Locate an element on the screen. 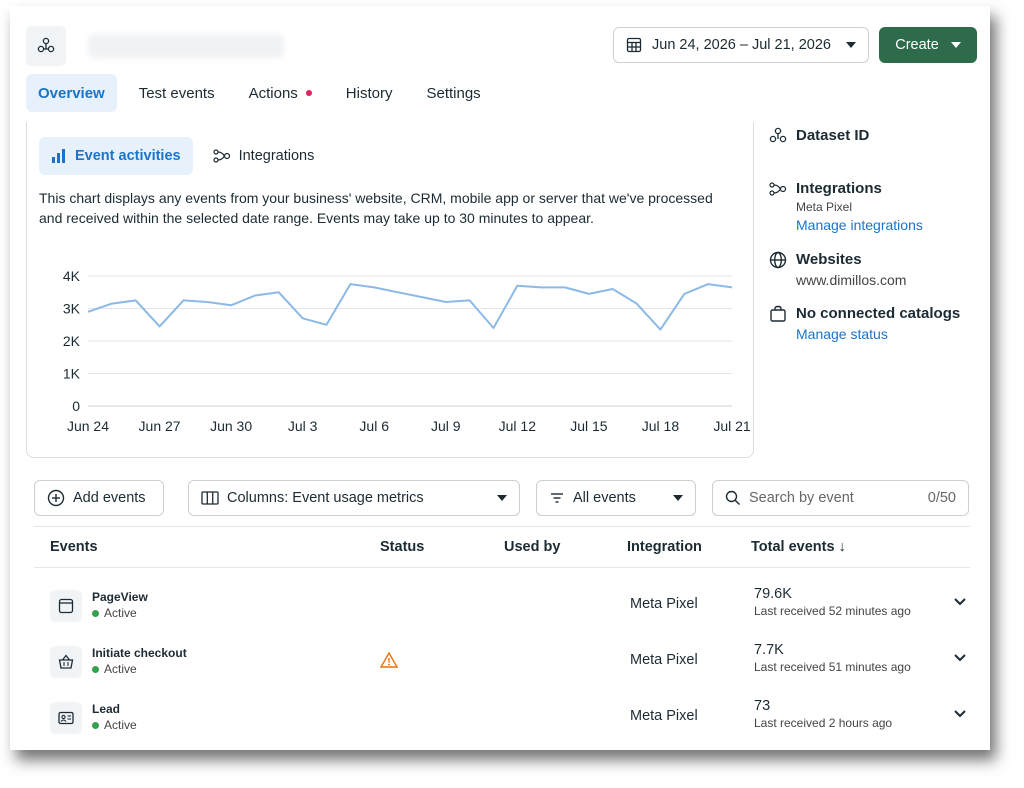 The width and height of the screenshot is (1024, 788). tab-actions-label: Actions is located at coordinates (273, 93).